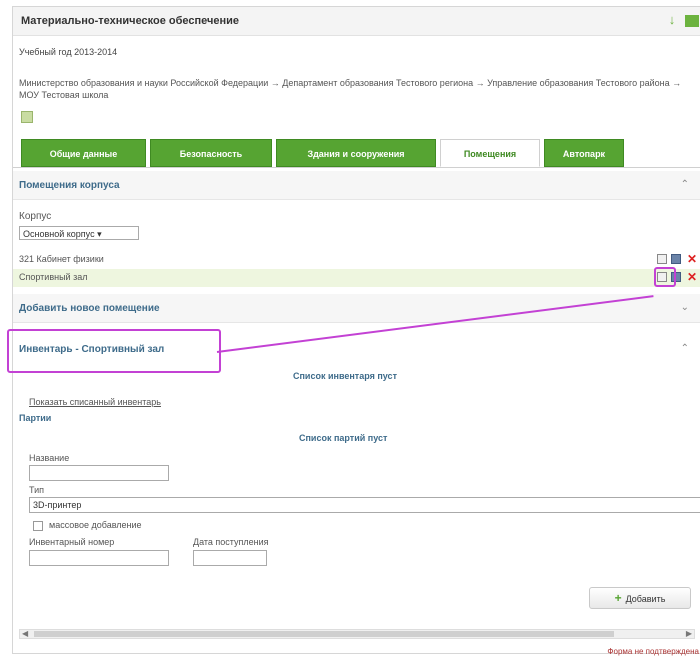 The height and width of the screenshot is (658, 700). I want to click on expand-icon: ⌄, so click(685, 307).